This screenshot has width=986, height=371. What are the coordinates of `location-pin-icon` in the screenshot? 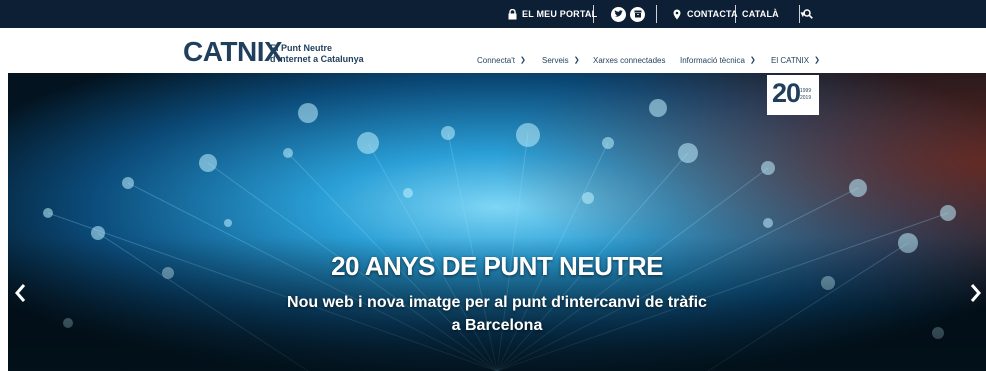 It's located at (677, 14).